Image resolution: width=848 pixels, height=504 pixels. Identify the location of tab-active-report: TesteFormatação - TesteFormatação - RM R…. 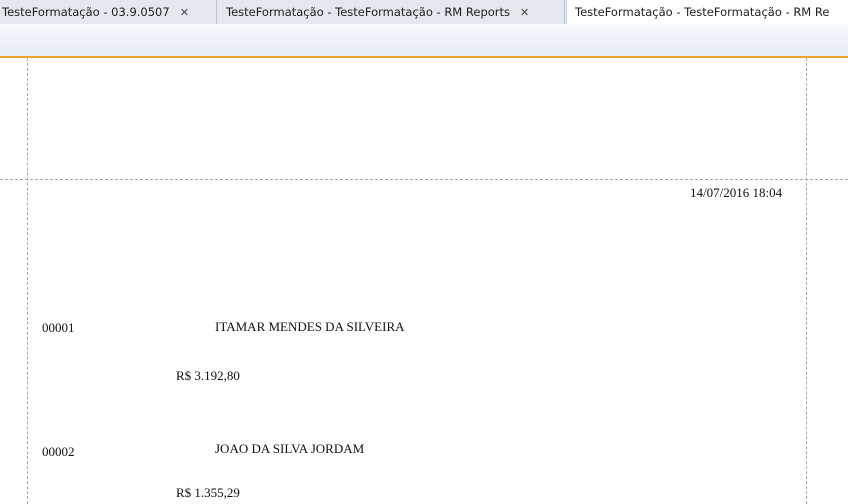
(707, 12).